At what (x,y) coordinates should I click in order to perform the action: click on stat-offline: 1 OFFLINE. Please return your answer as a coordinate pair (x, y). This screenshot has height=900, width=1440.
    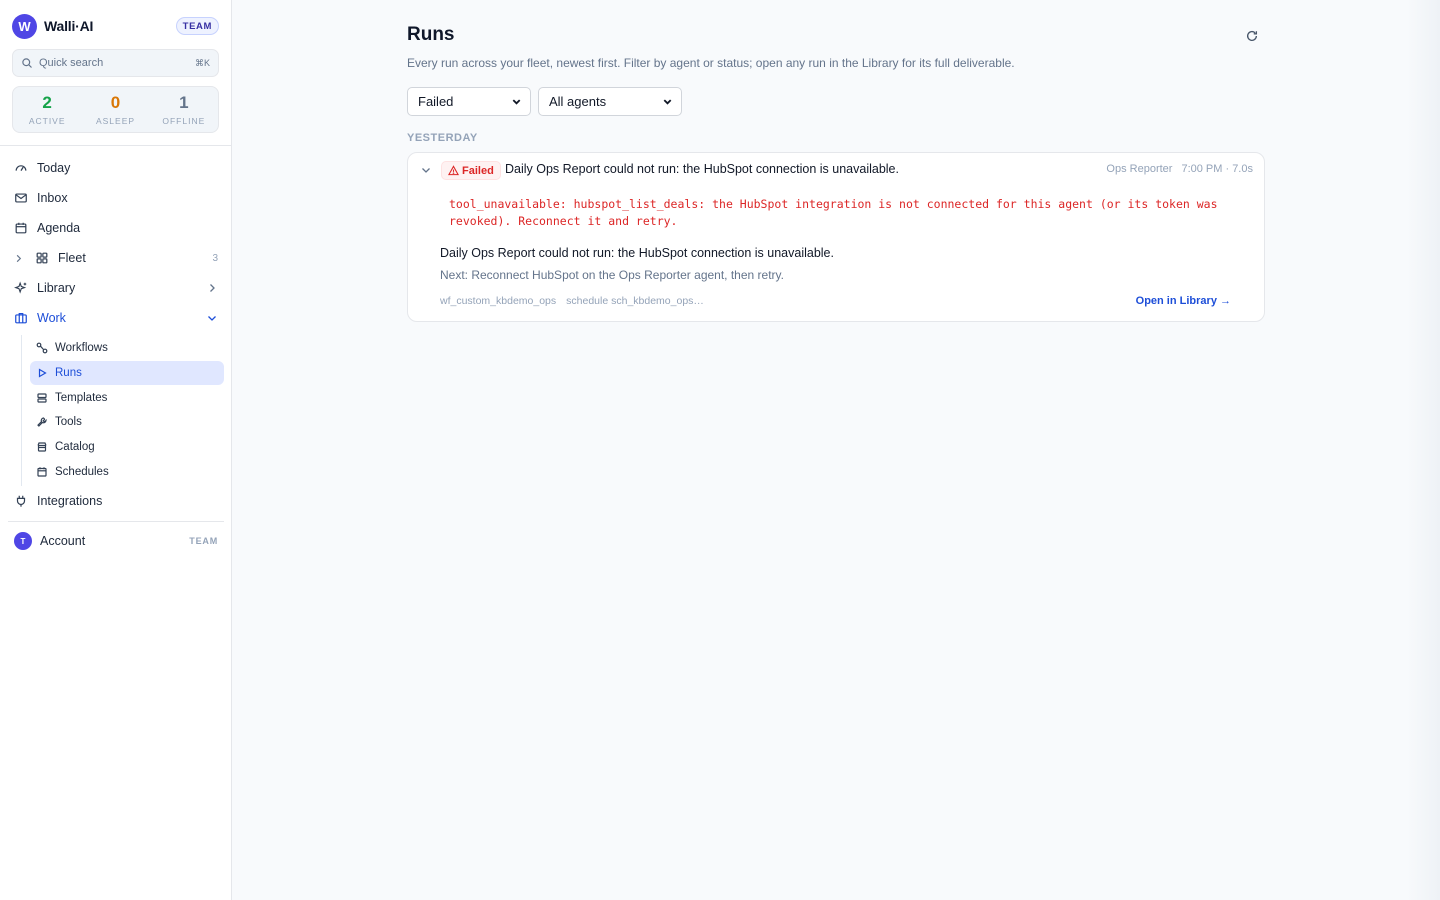
    Looking at the image, I should click on (184, 109).